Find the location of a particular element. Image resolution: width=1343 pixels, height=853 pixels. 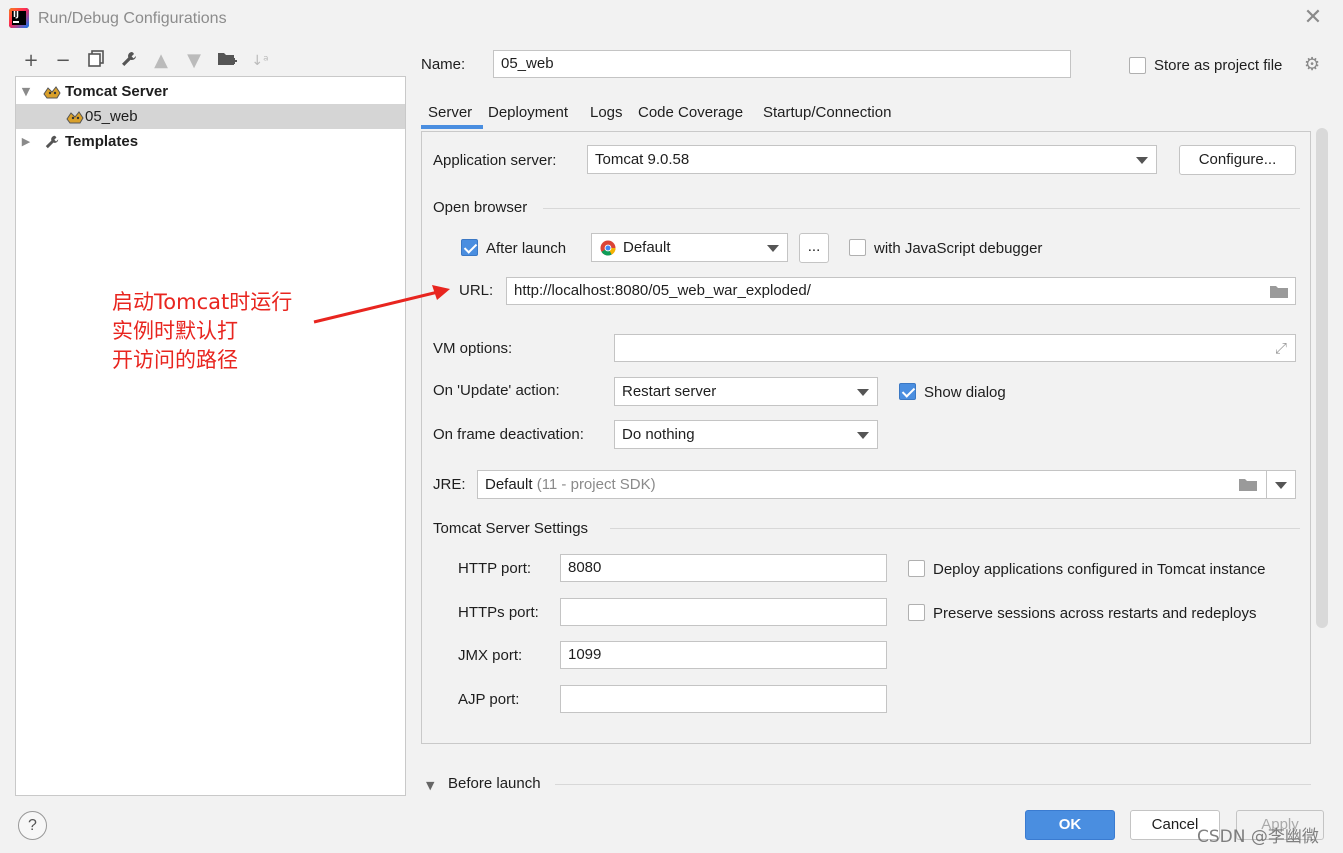

on-update-value: Restart server is located at coordinates (669, 391).